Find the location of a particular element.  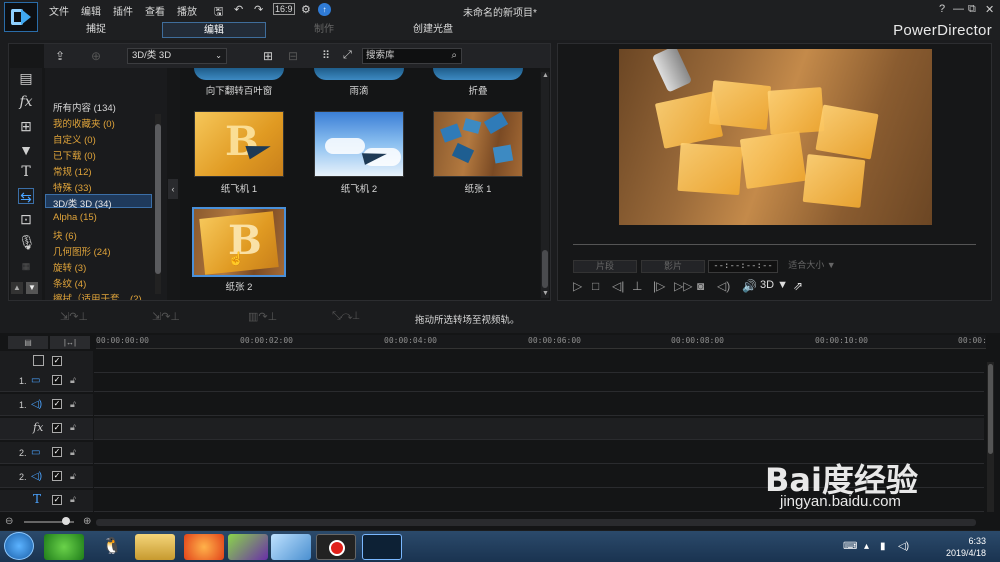

category-scroll-thumb is located at coordinates (158, 199).